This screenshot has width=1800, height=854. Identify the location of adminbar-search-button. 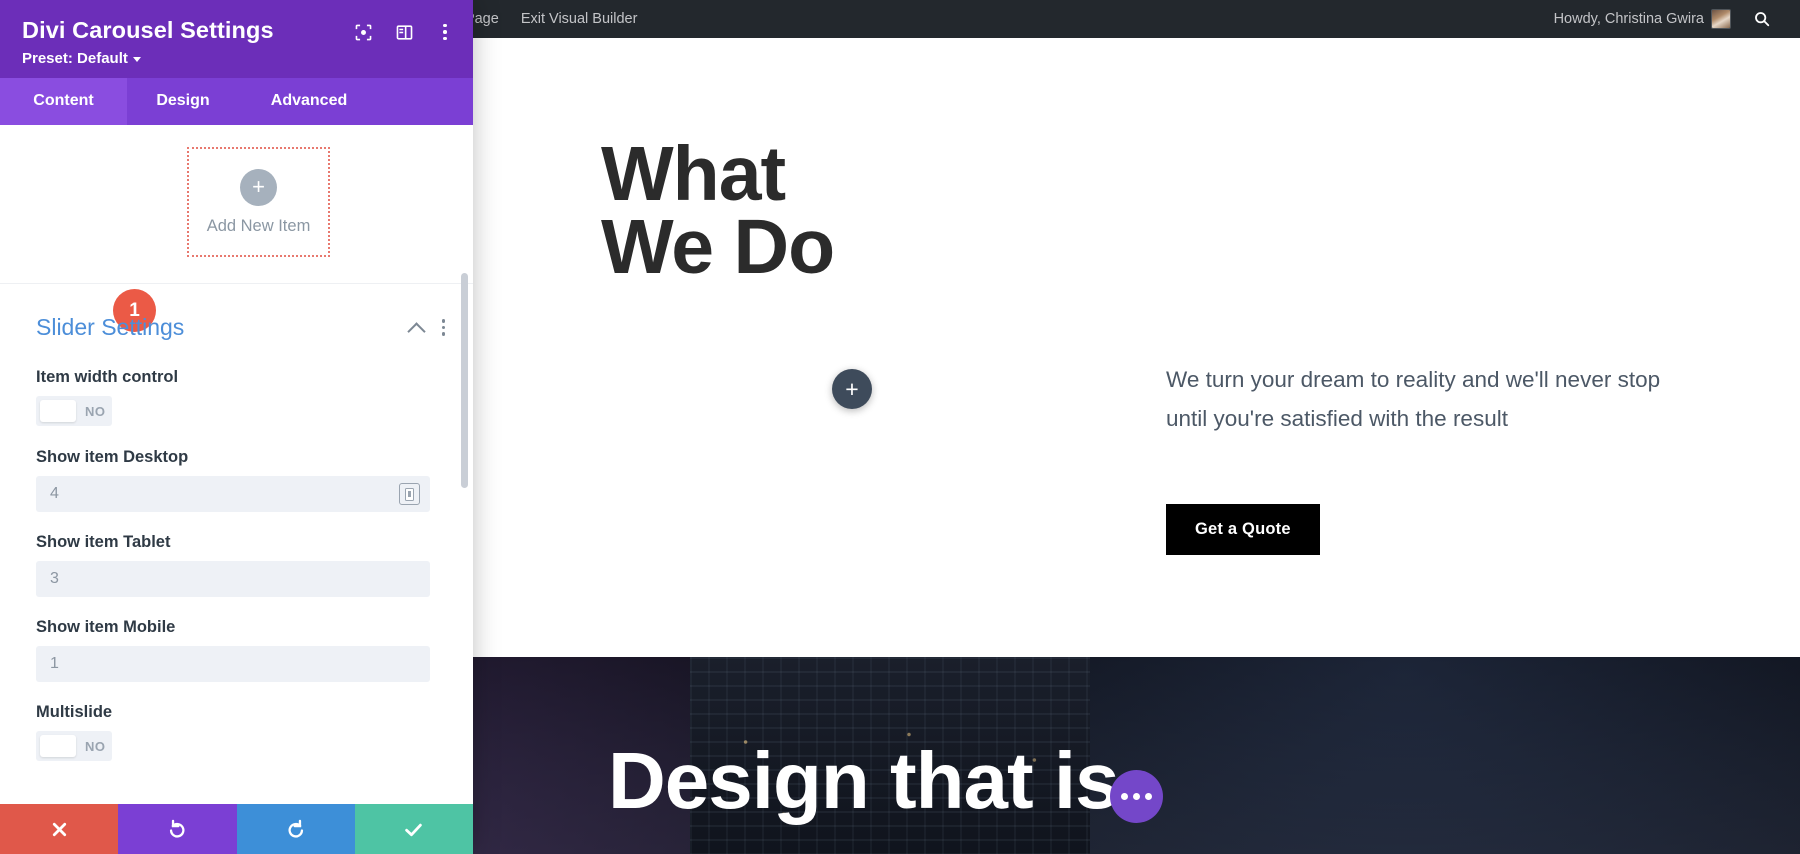
(1762, 19).